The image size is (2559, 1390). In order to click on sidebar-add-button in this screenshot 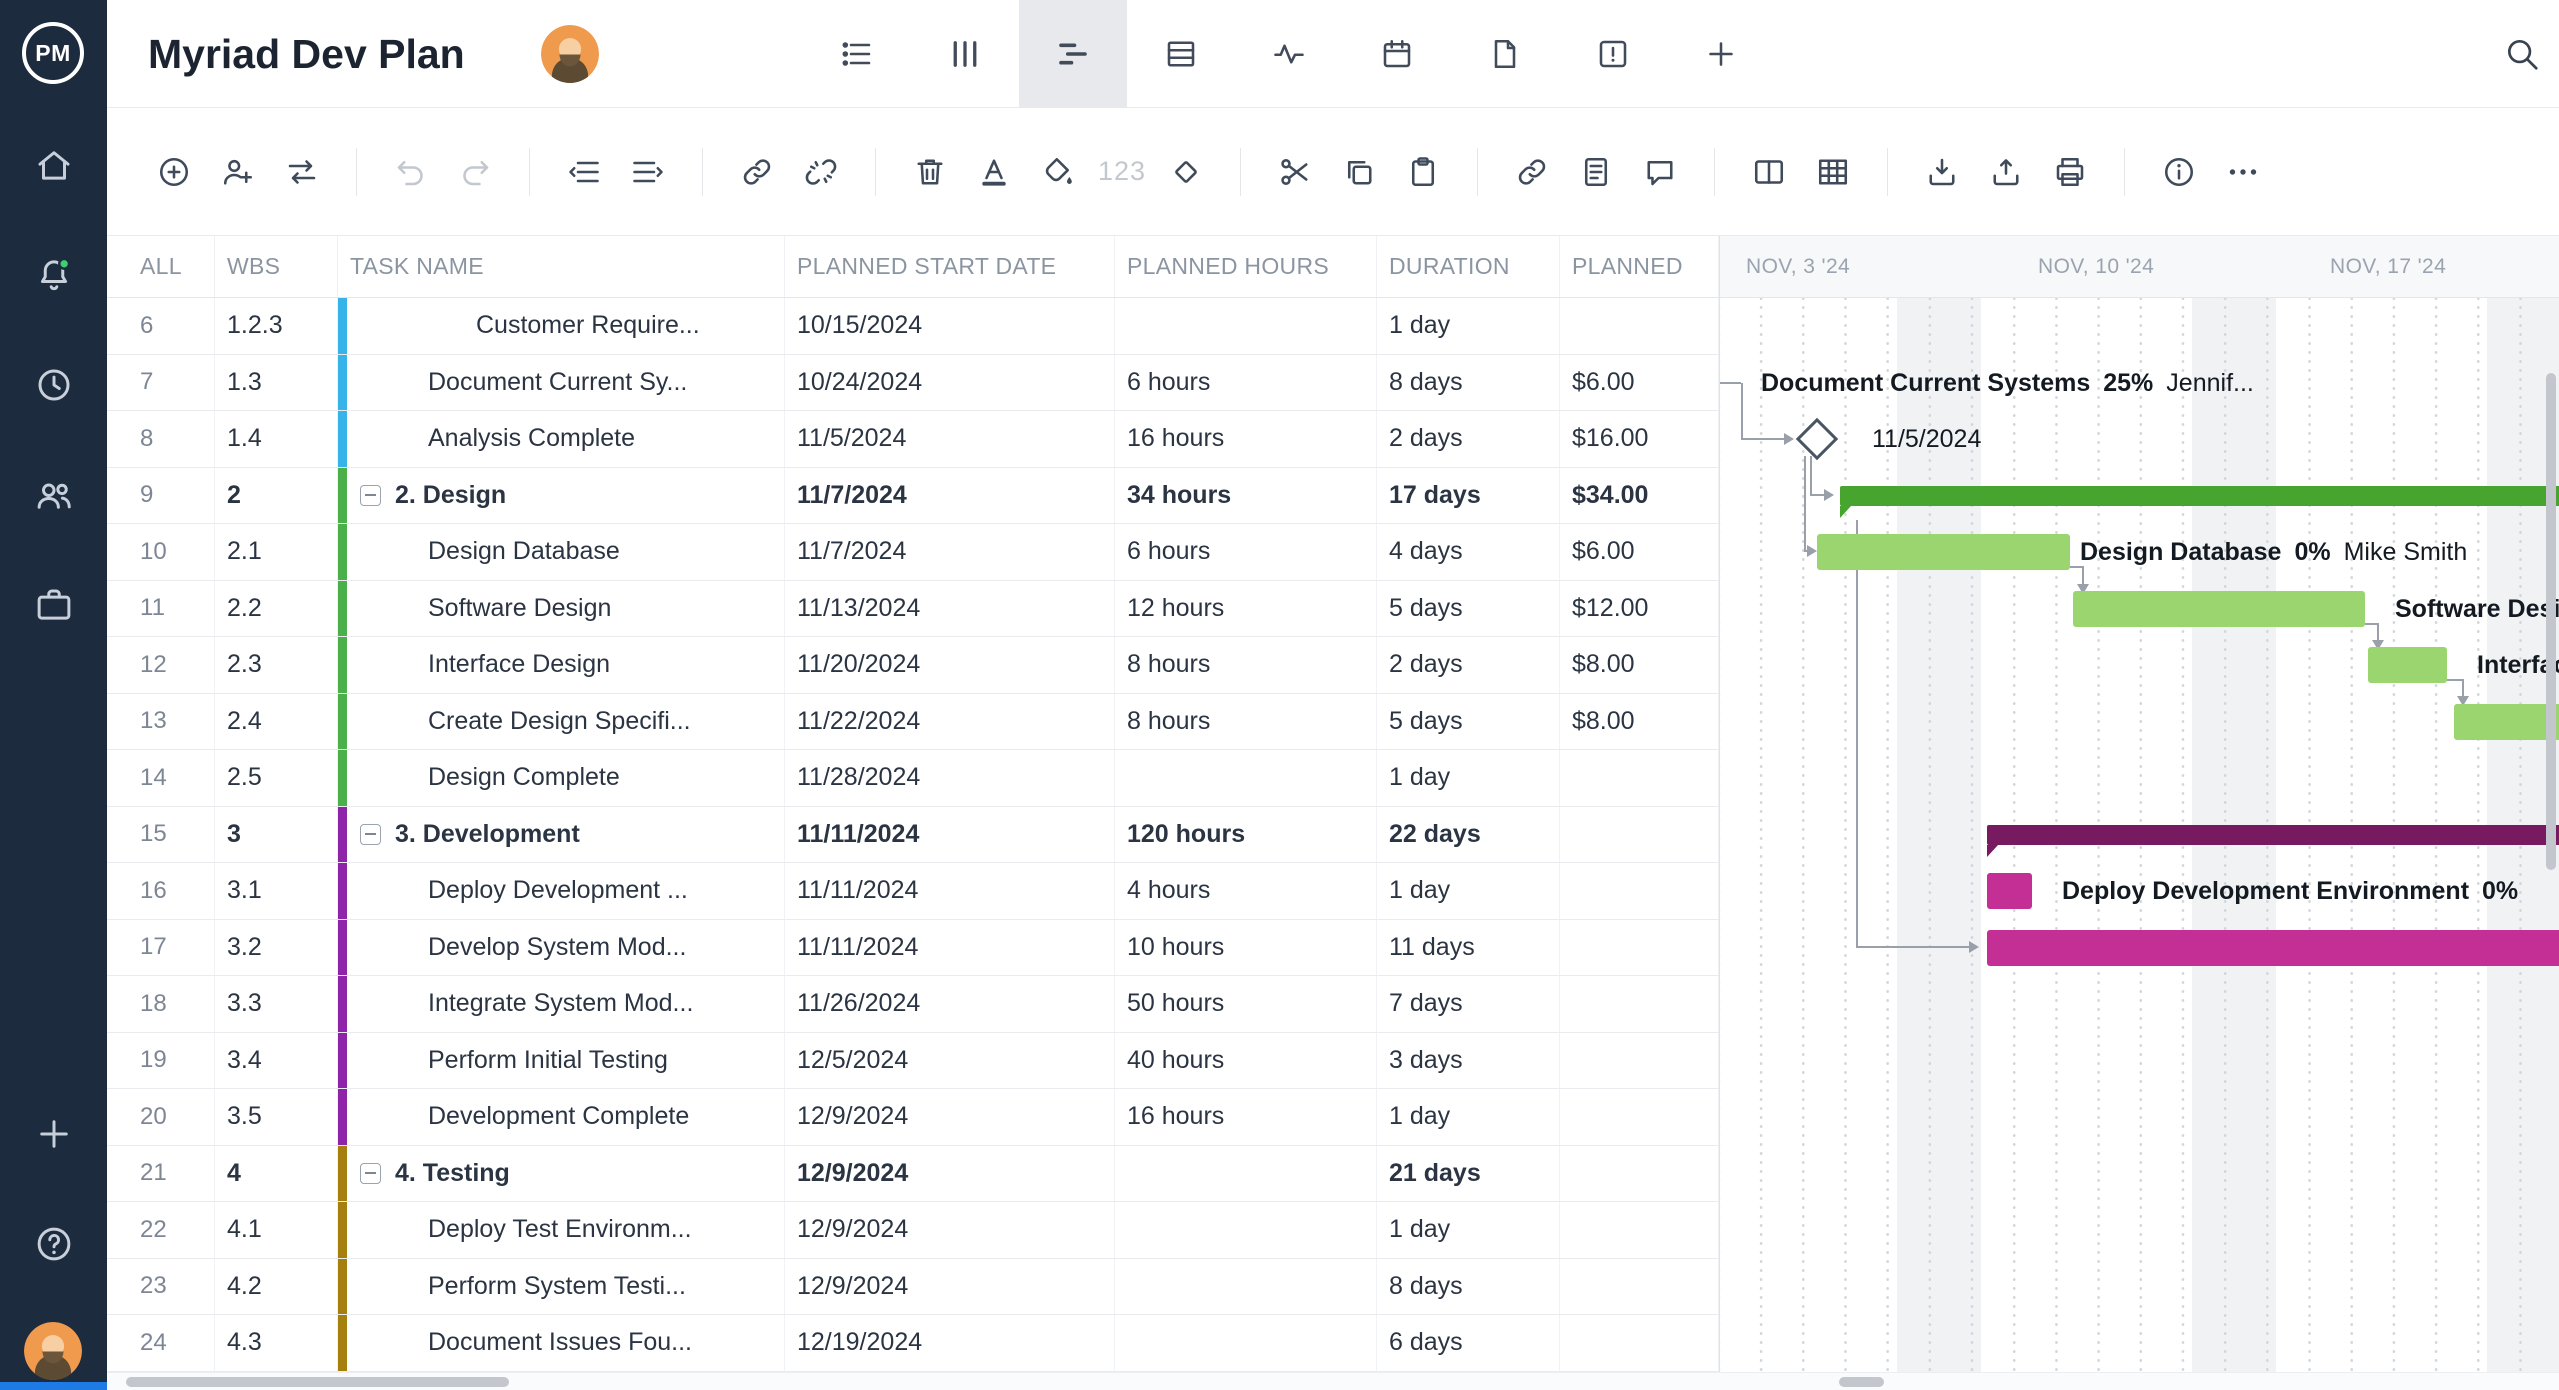, I will do `click(54, 1134)`.